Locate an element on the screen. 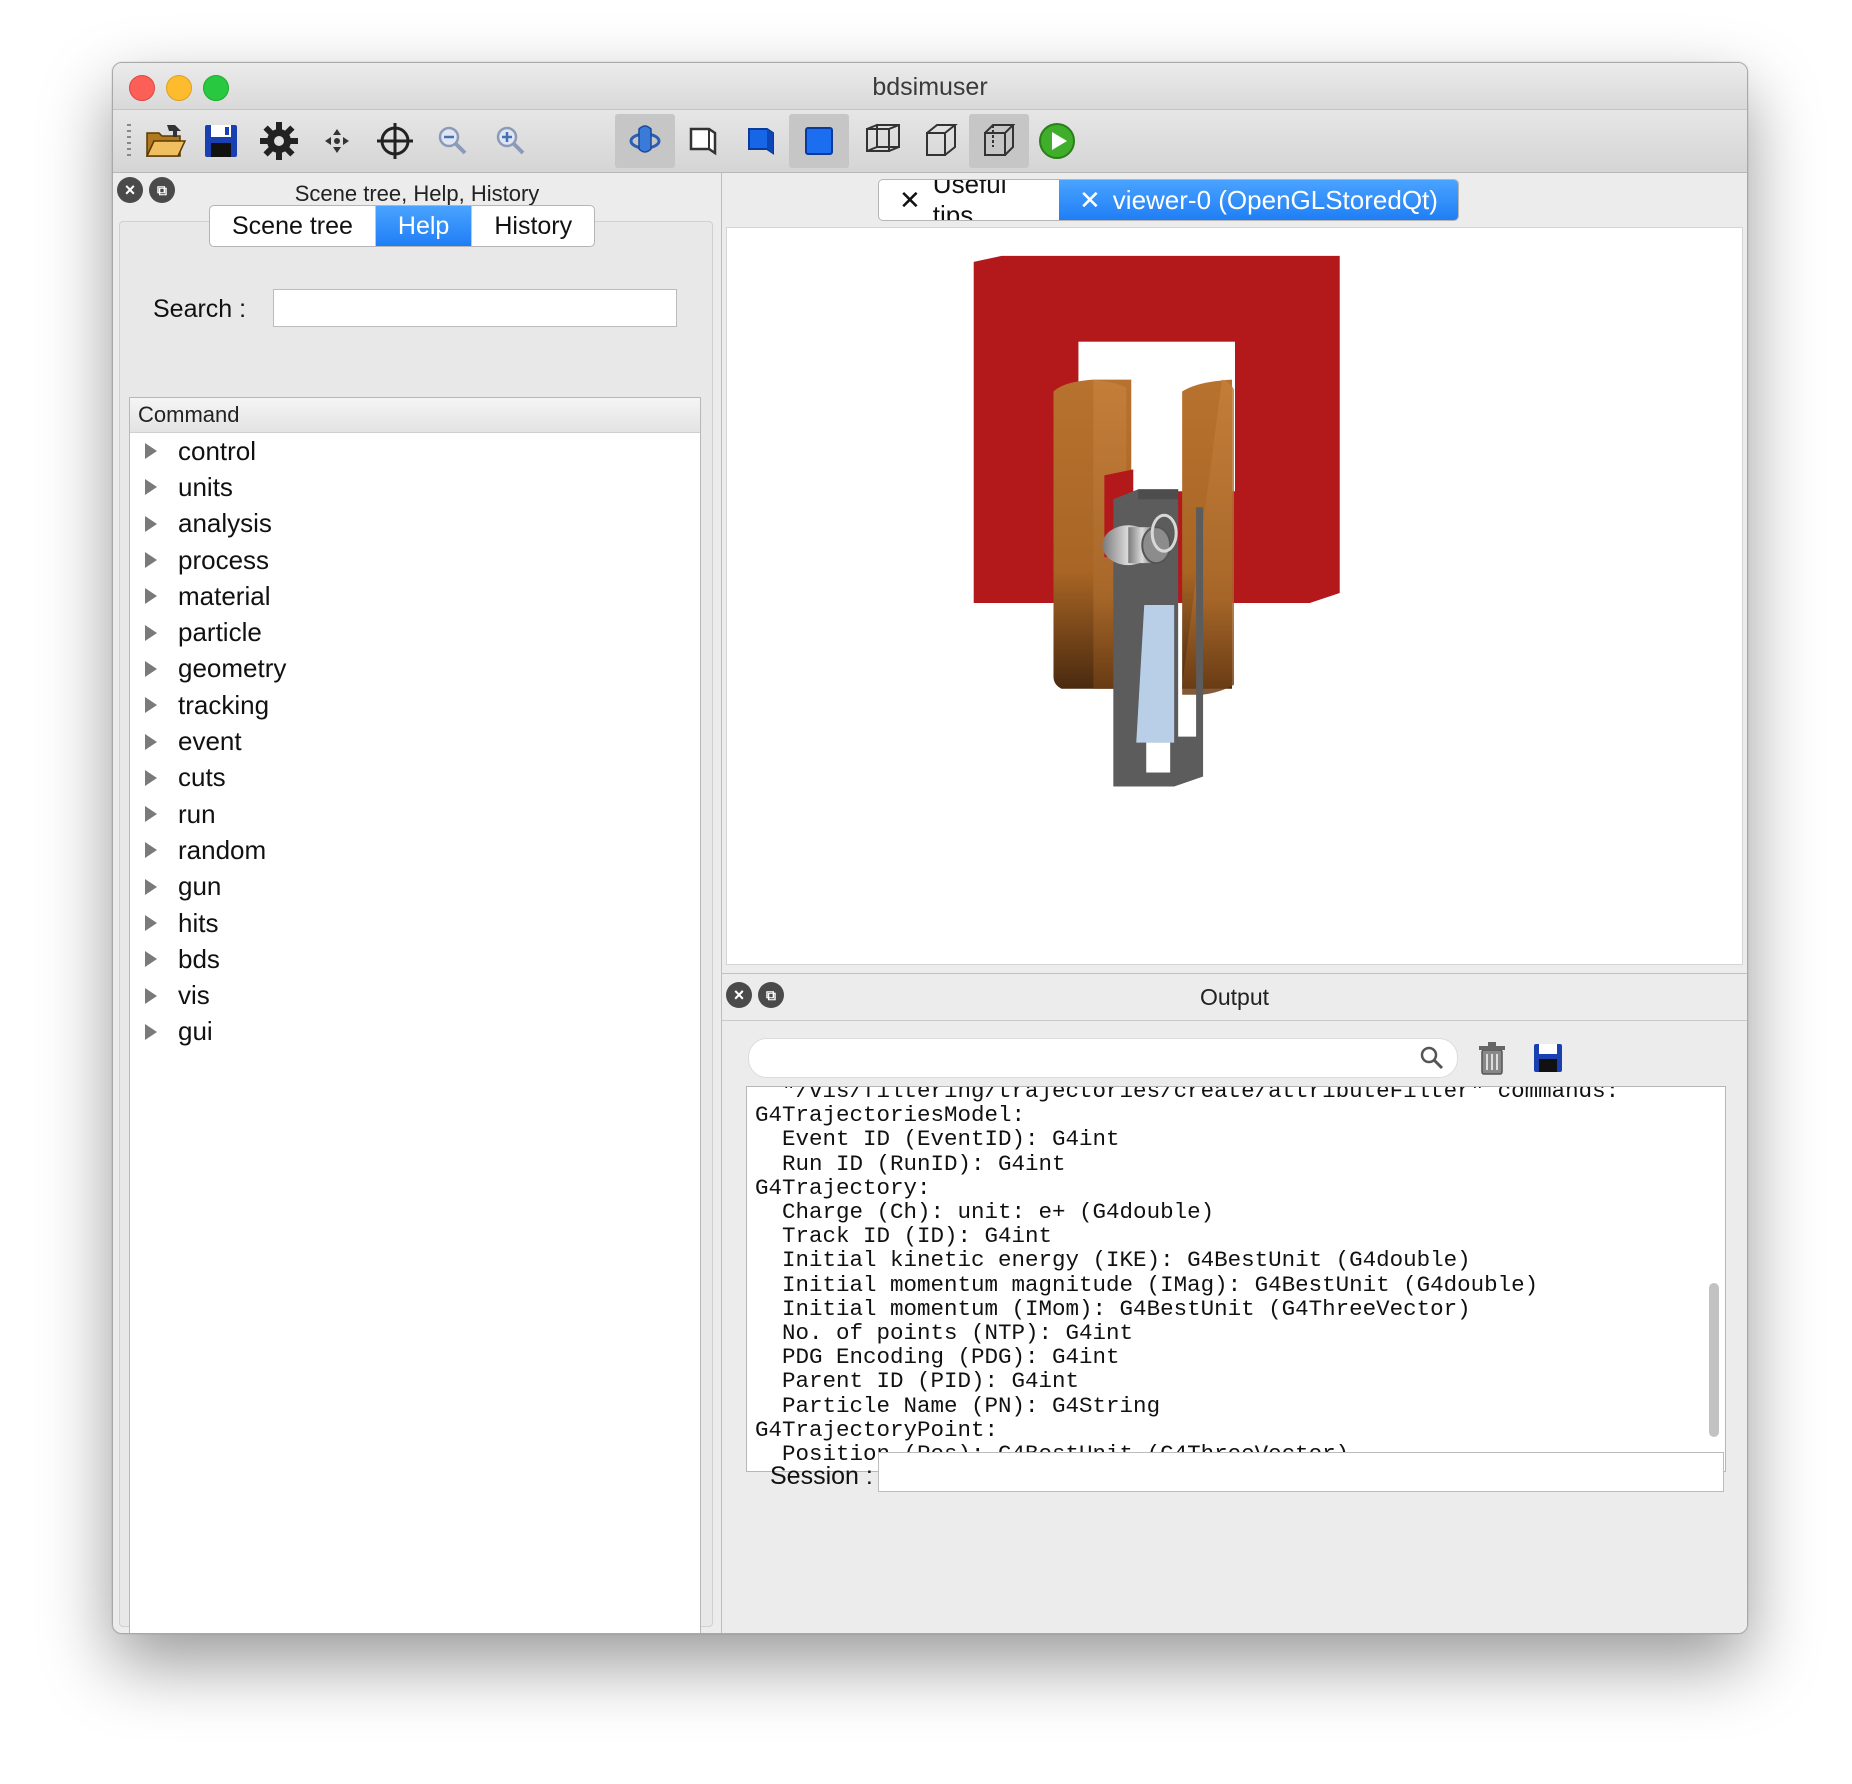 Image resolution: width=1852 pixels, height=1784 pixels. tree-item-control: control is located at coordinates (415, 451).